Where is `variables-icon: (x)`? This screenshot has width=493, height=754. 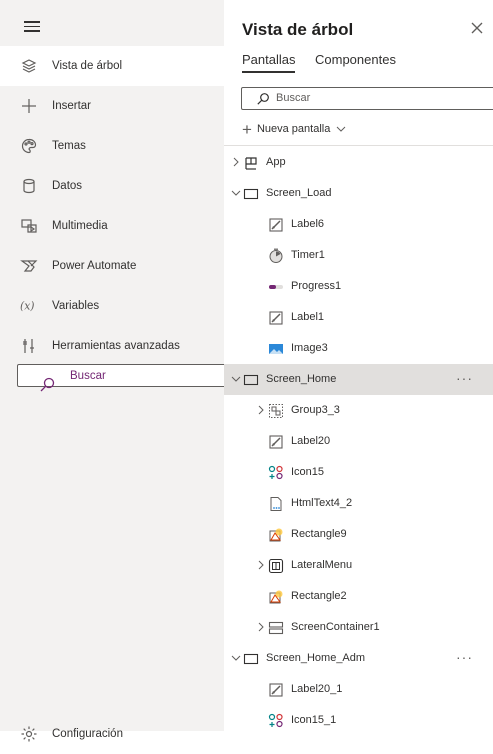
variables-icon: (x) is located at coordinates (27, 306).